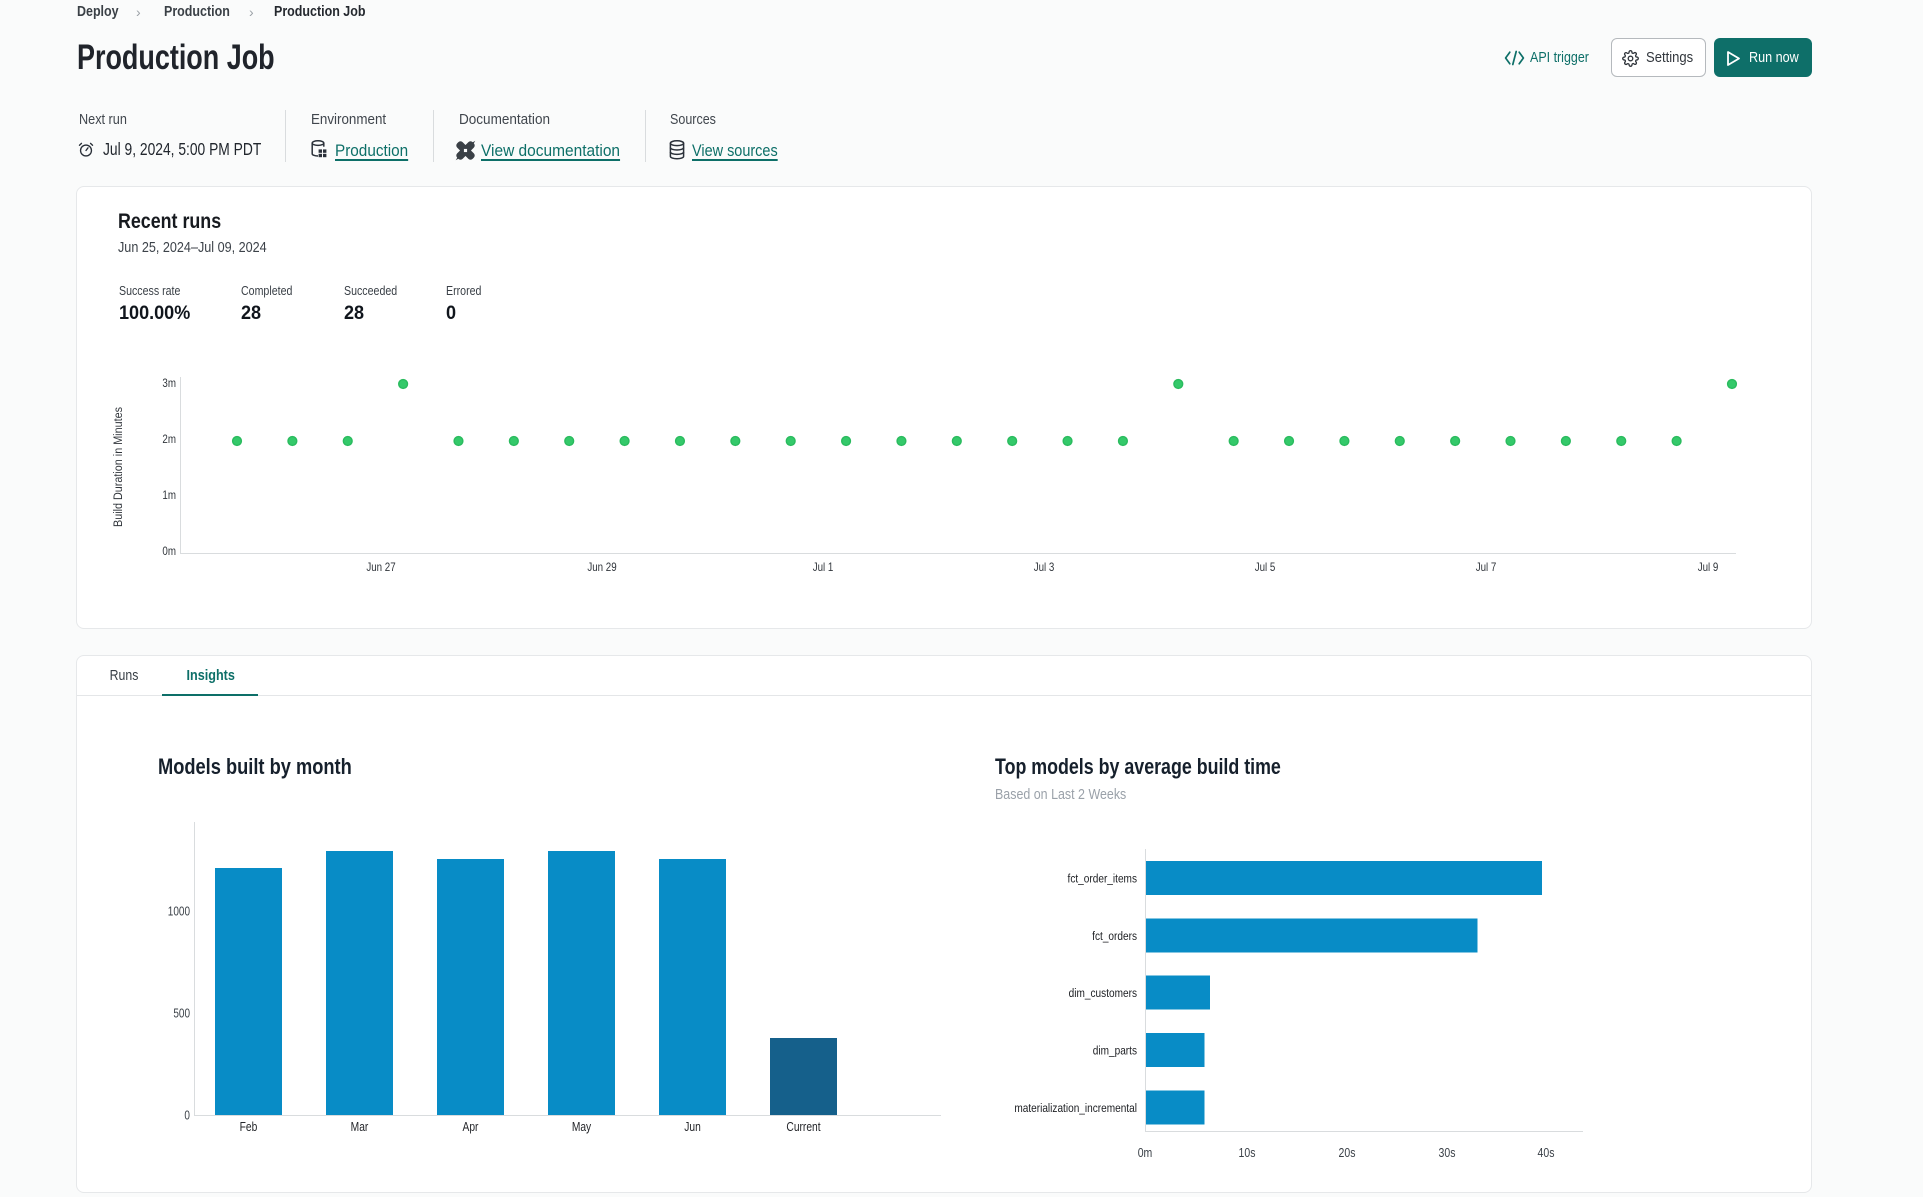 The width and height of the screenshot is (1923, 1197). I want to click on svg-text: 30s, so click(1447, 1153).